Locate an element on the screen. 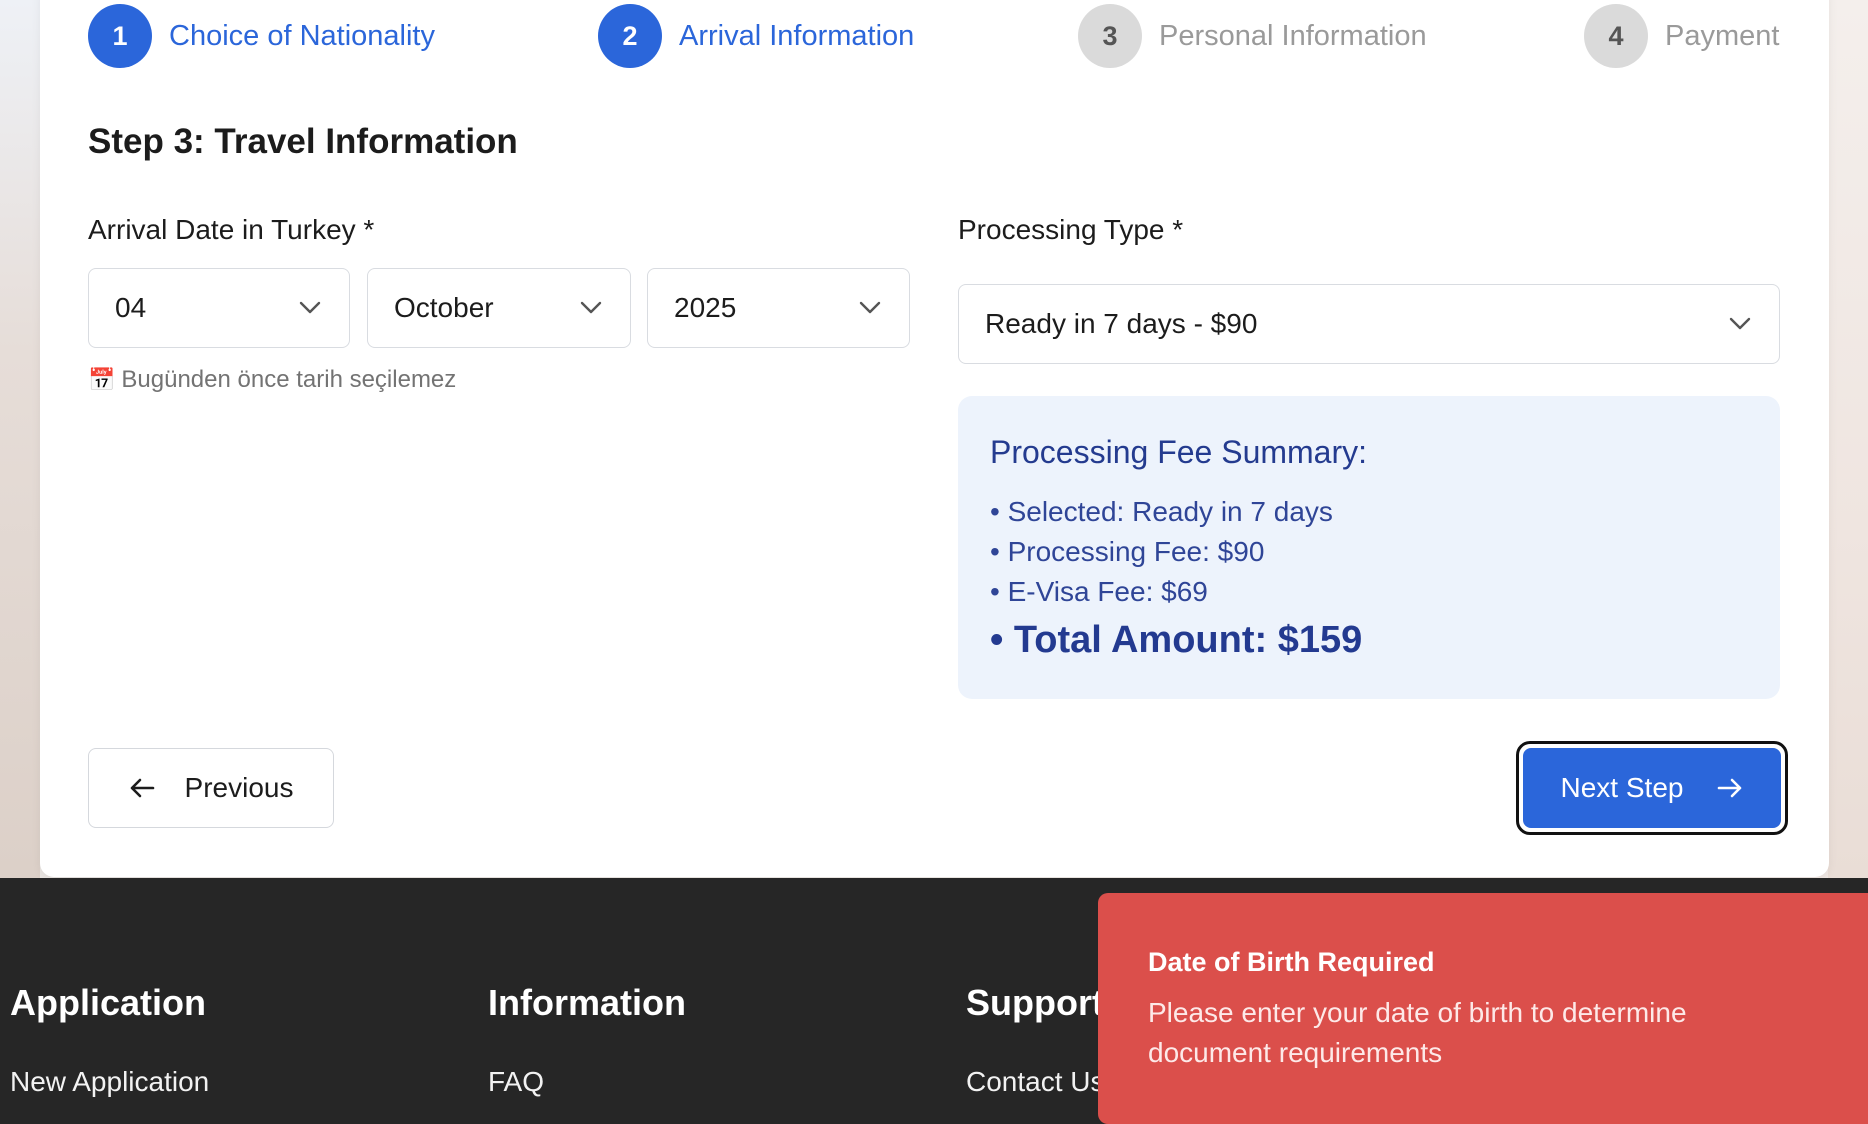 This screenshot has width=1868, height=1124. arrival-year-select: 2025 is located at coordinates (778, 308).